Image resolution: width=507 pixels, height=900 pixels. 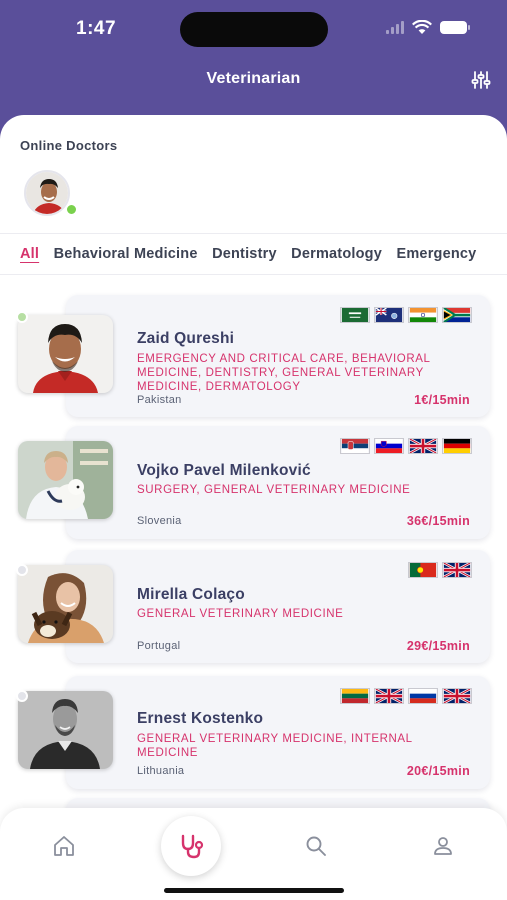 What do you see at coordinates (455, 27) in the screenshot?
I see `battery-icon` at bounding box center [455, 27].